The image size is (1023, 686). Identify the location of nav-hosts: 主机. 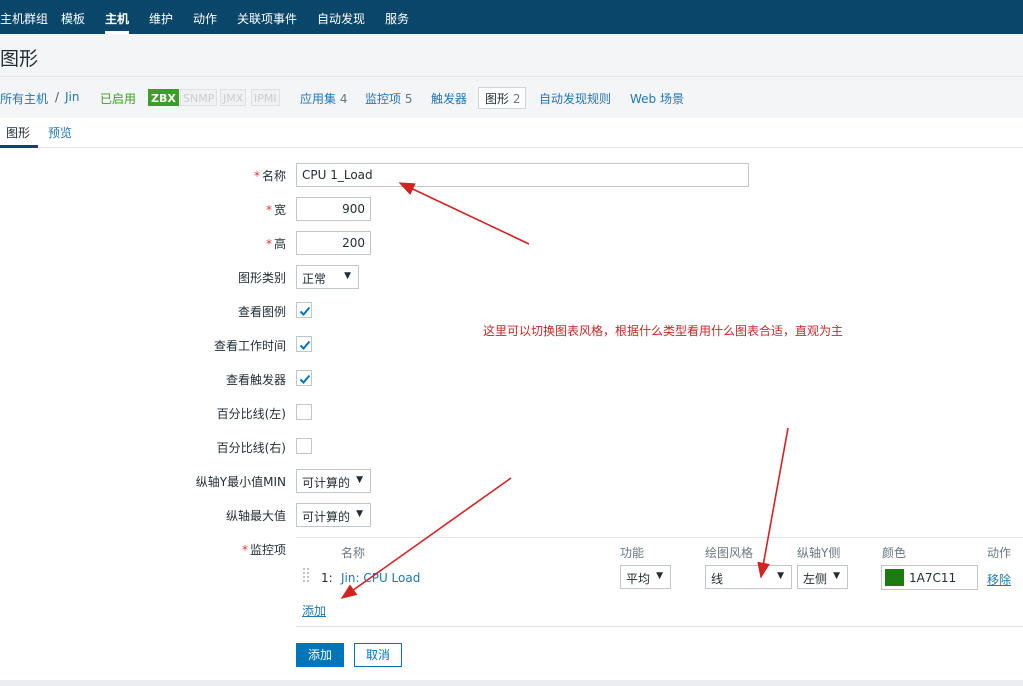
(117, 18).